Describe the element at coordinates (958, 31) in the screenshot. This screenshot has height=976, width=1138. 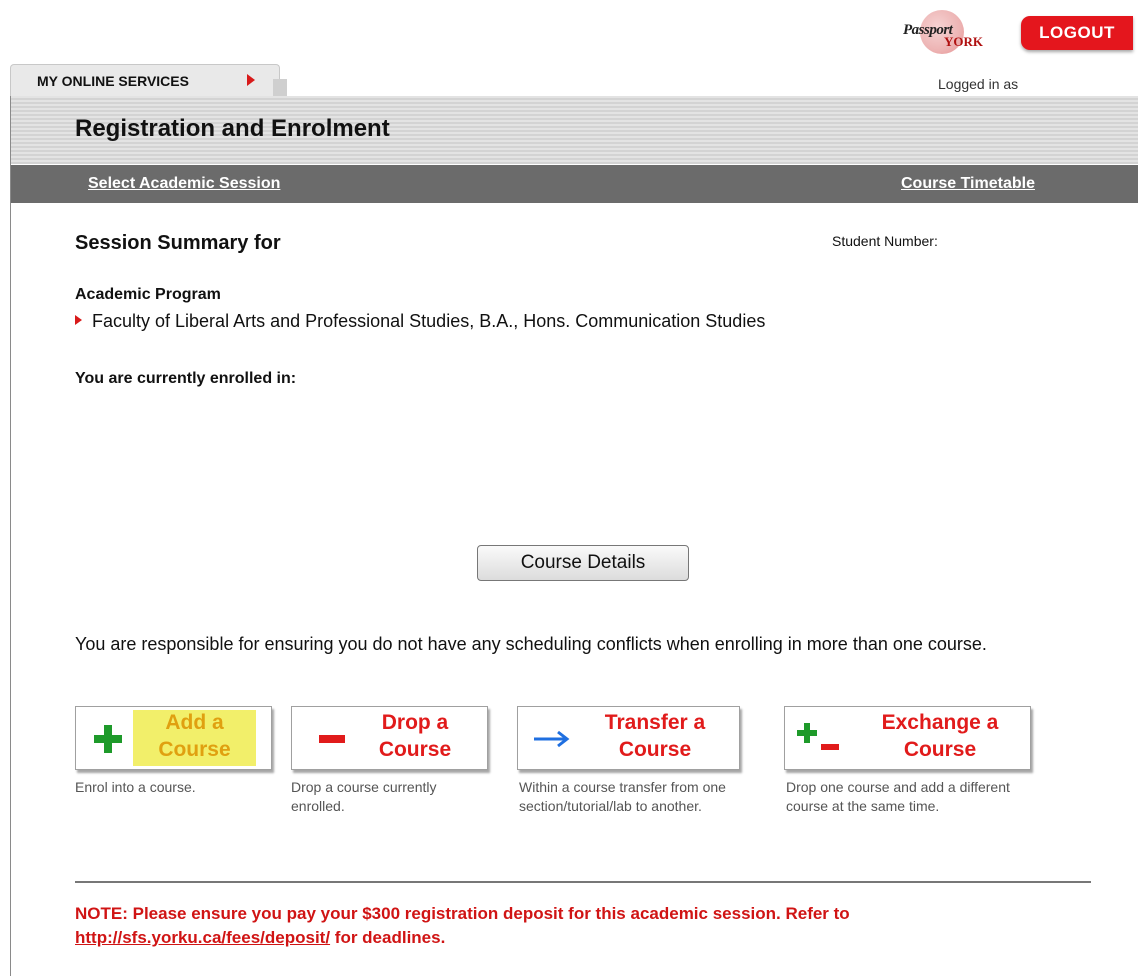
I see `passport-york-logo: Passport YORK` at that location.